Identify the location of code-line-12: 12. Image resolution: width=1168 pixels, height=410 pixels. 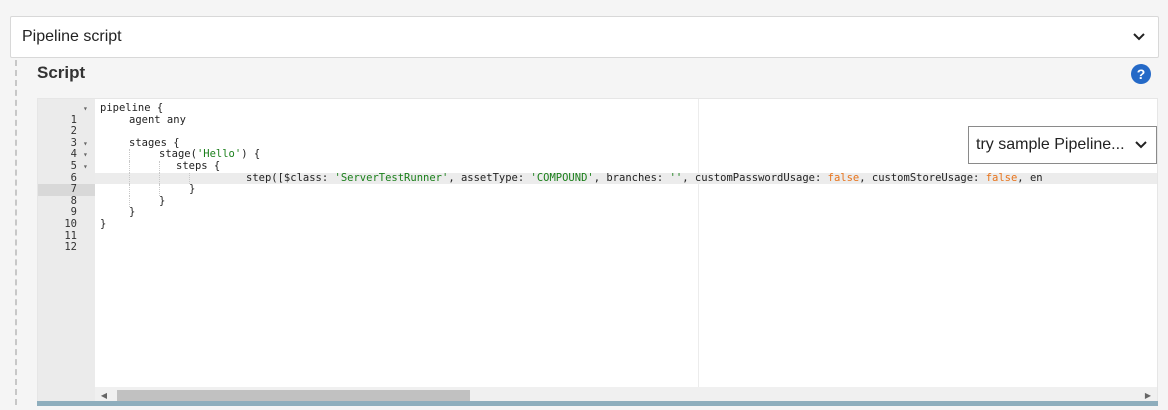
(597, 242).